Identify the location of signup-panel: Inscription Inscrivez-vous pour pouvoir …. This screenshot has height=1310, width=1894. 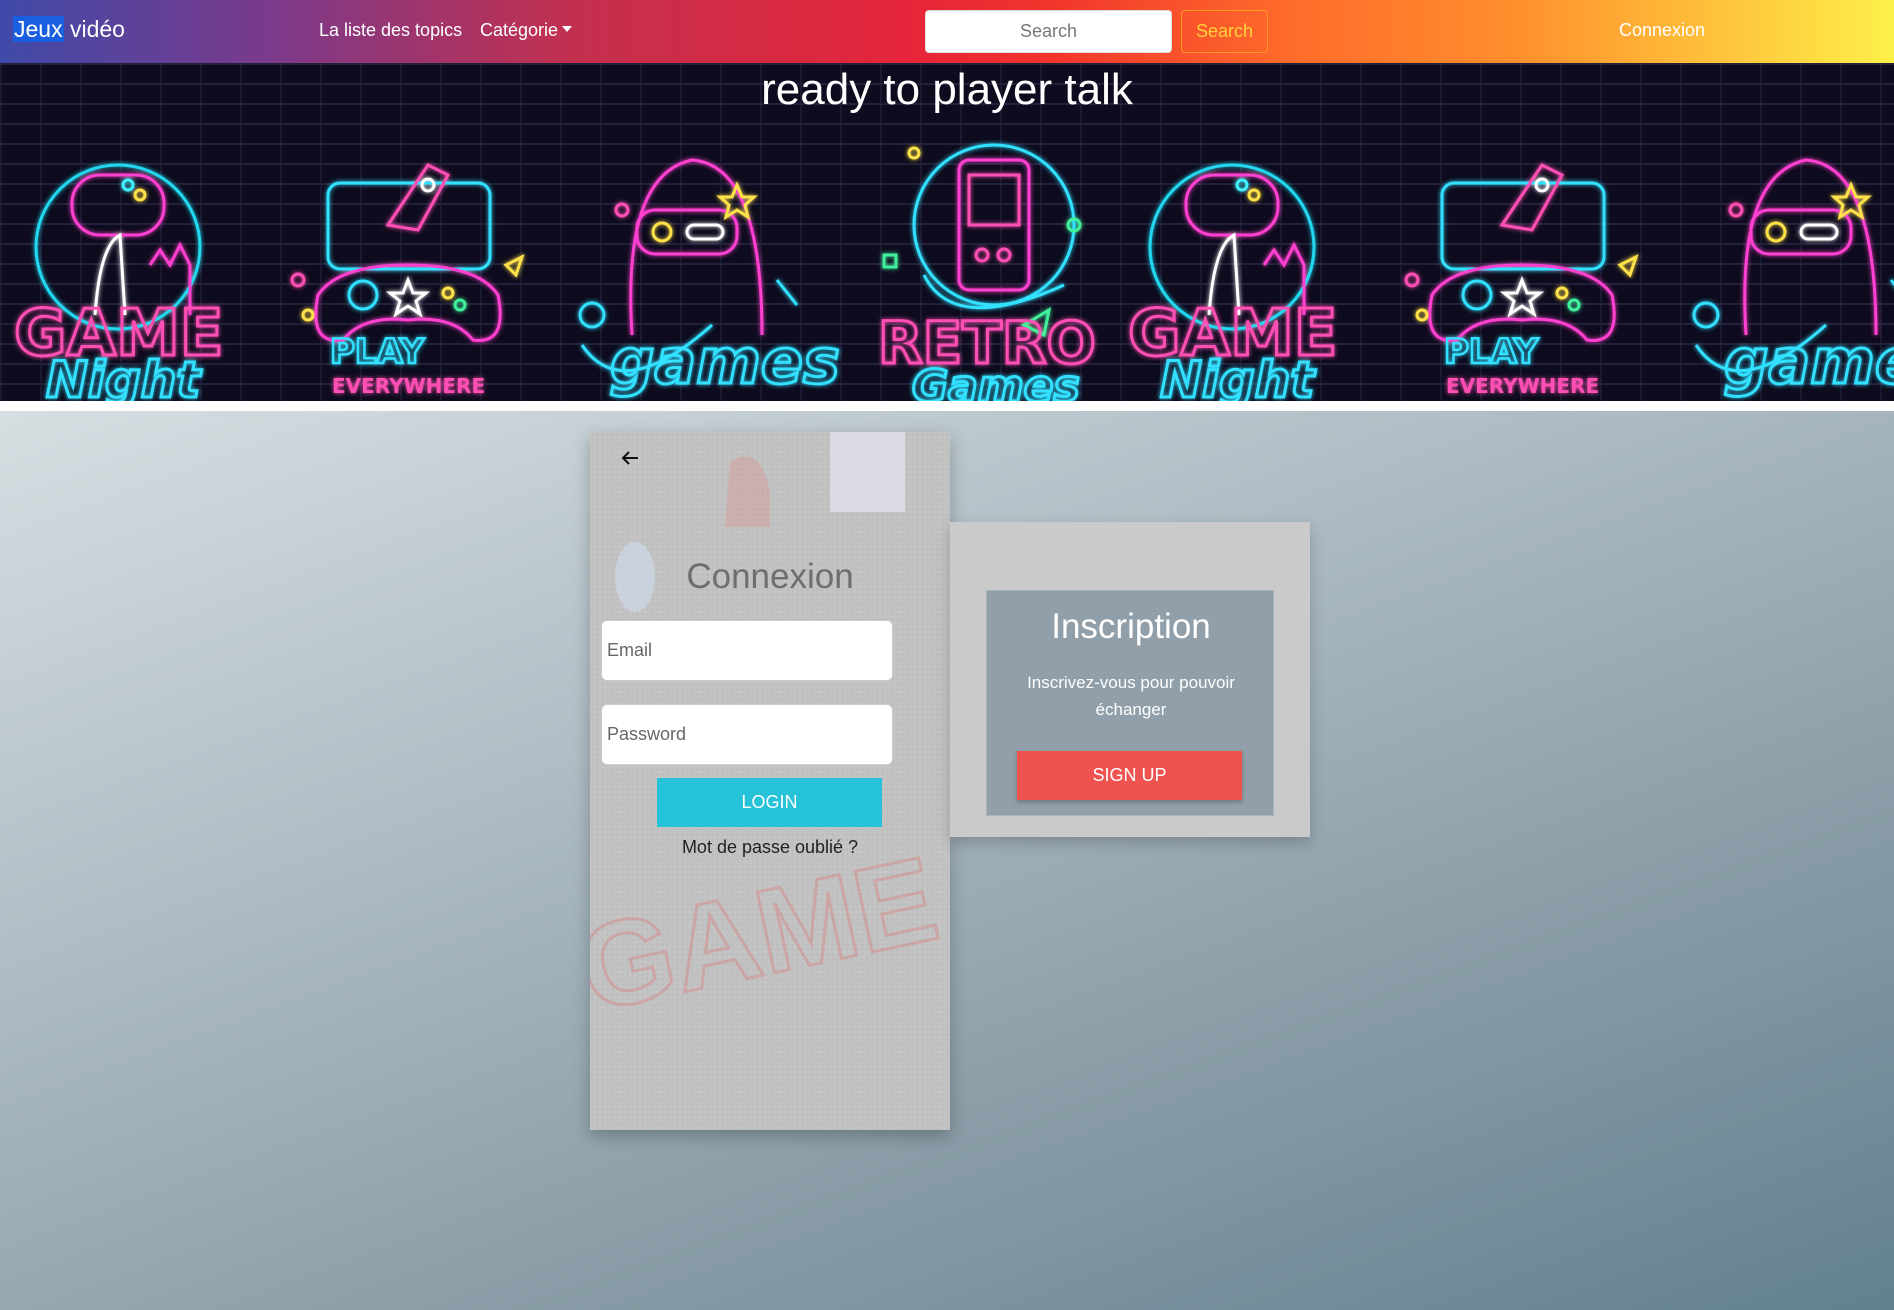
(1130, 679).